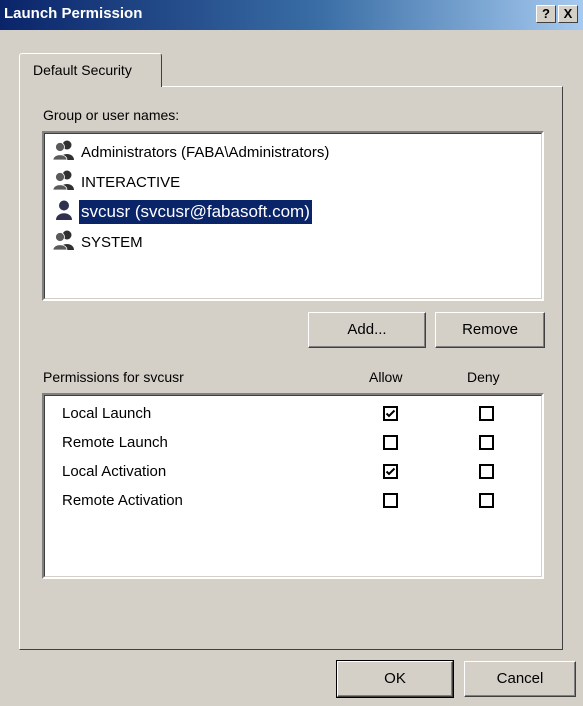 This screenshot has width=583, height=706. I want to click on user-list-item: svcusr (svcusr@fabasoft.com), so click(182, 212).